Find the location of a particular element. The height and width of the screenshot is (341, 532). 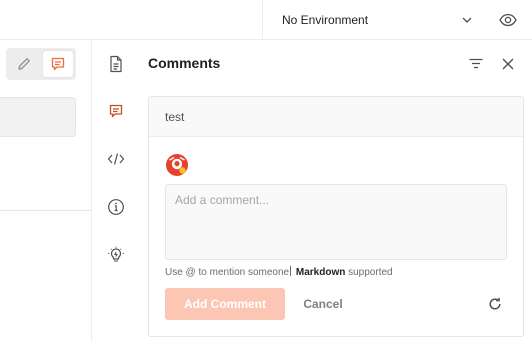

lightbulb-icon is located at coordinates (116, 254).